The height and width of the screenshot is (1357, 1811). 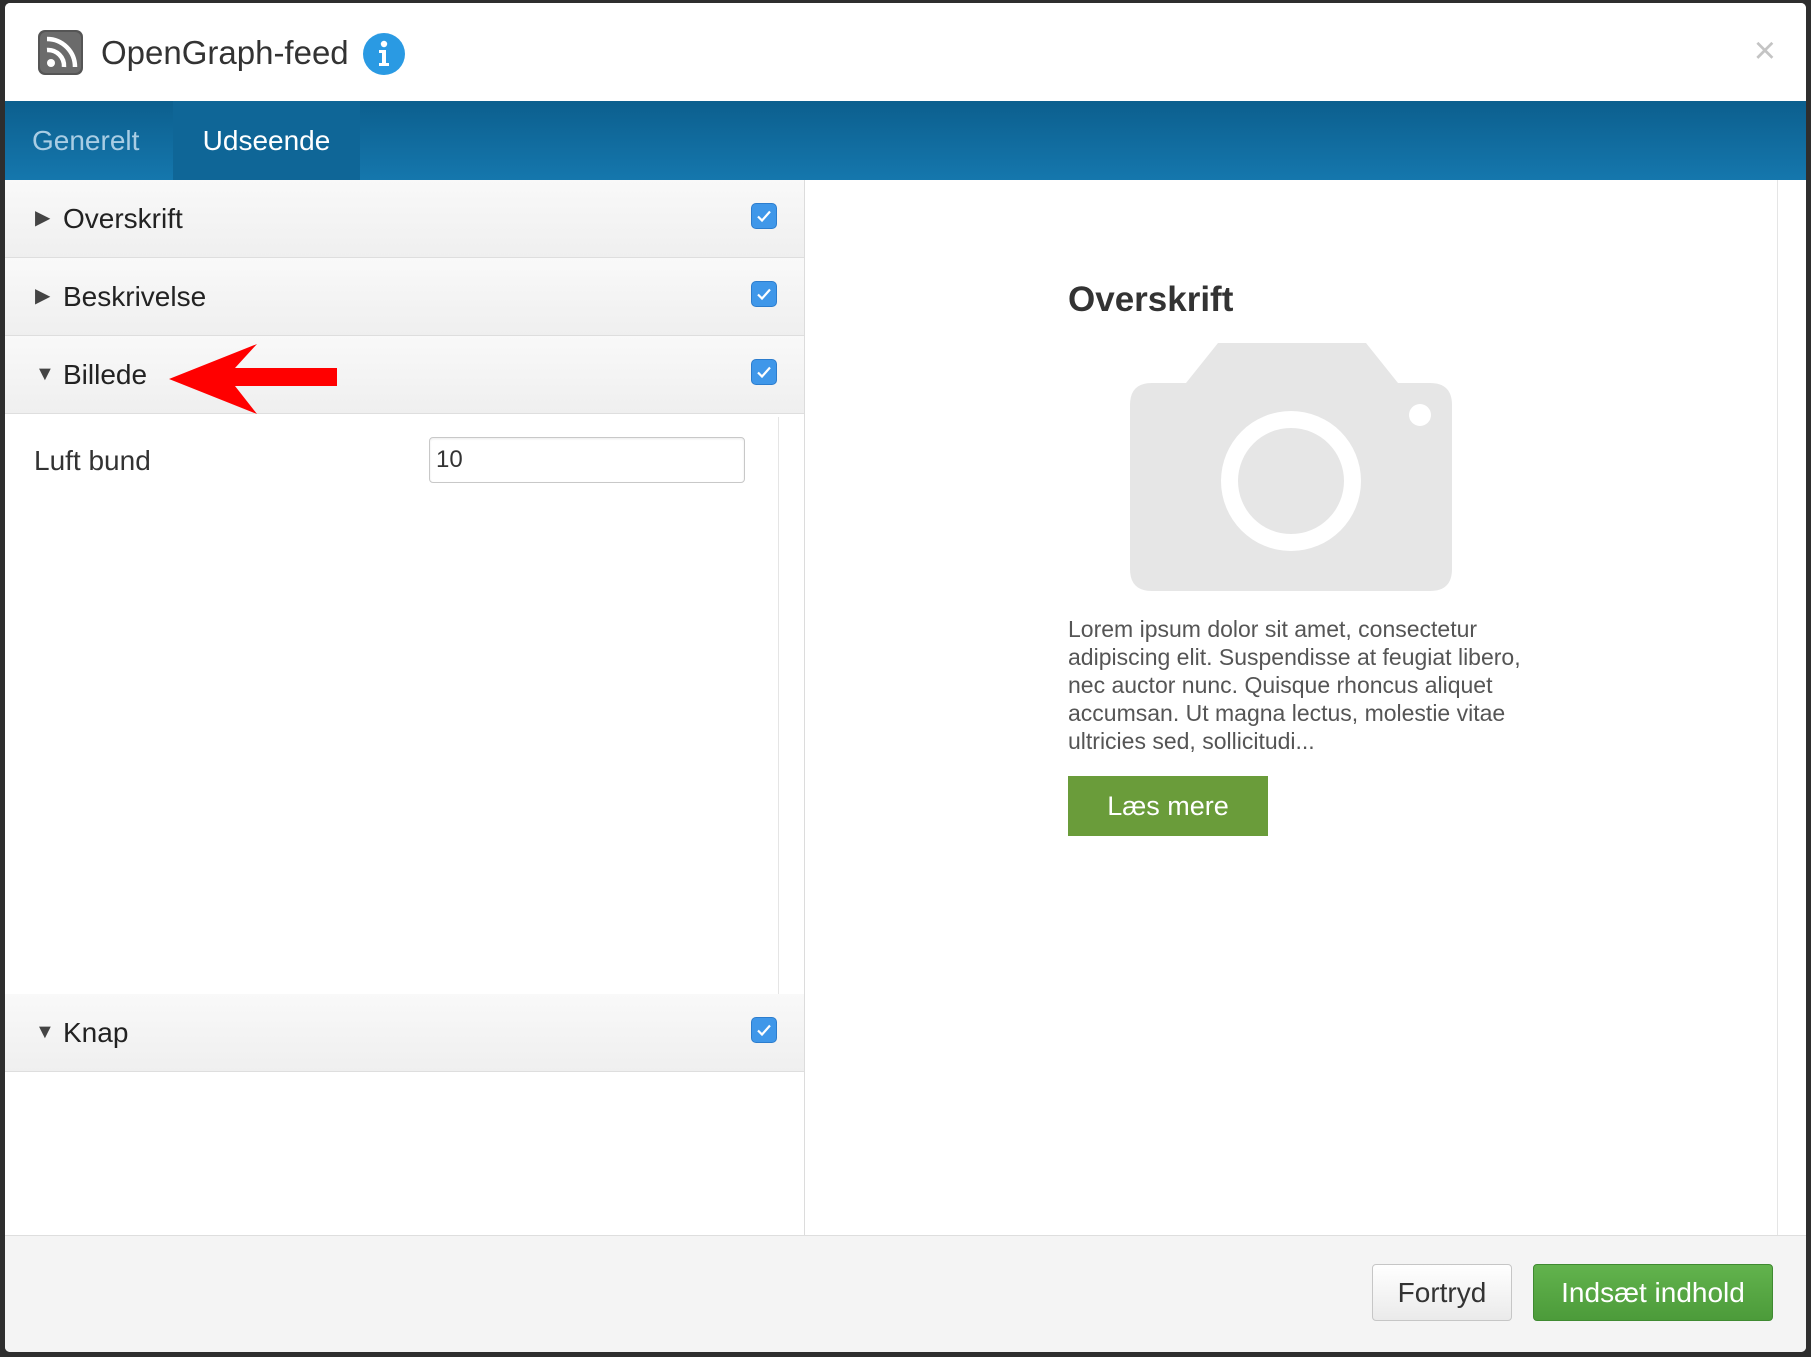 What do you see at coordinates (404, 375) in the screenshot?
I see `section-billede: ▼ Billede` at bounding box center [404, 375].